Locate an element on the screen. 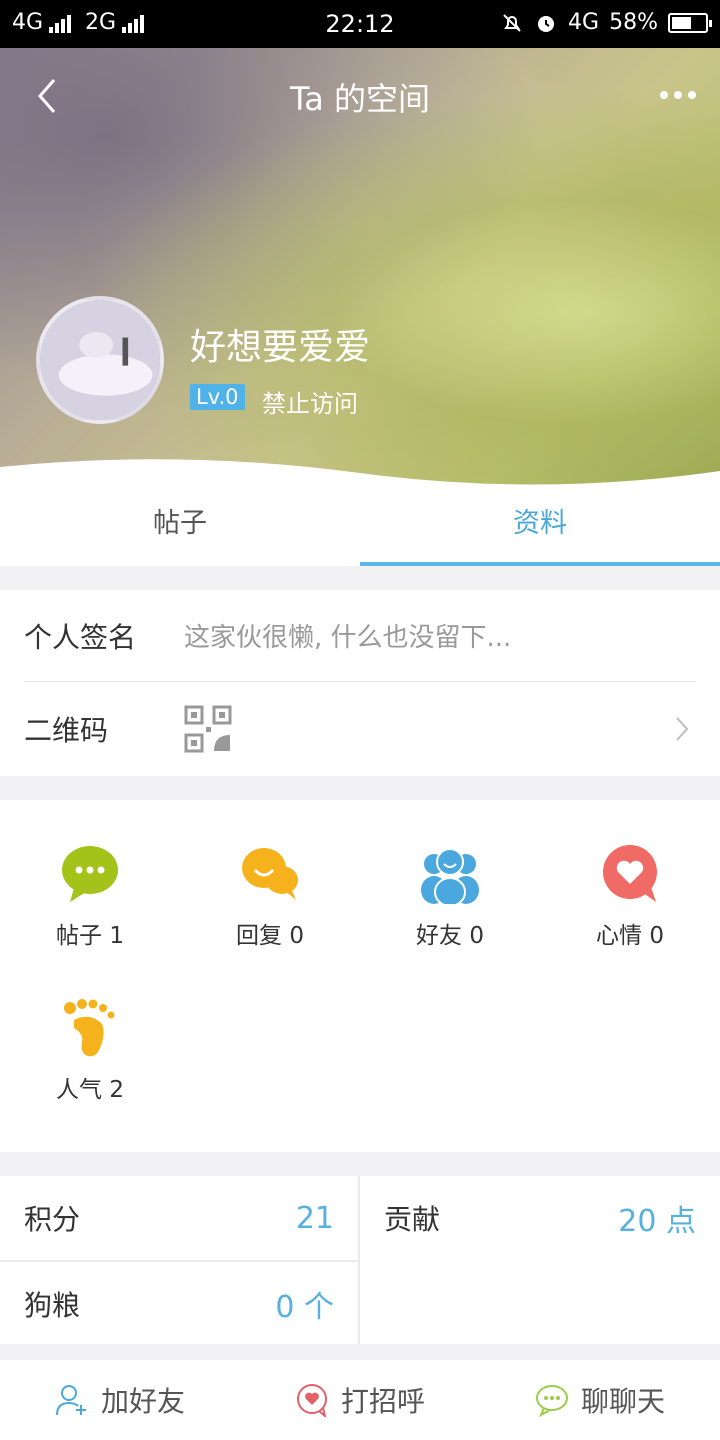  heart-bubble-outline-icon is located at coordinates (311, 1400).